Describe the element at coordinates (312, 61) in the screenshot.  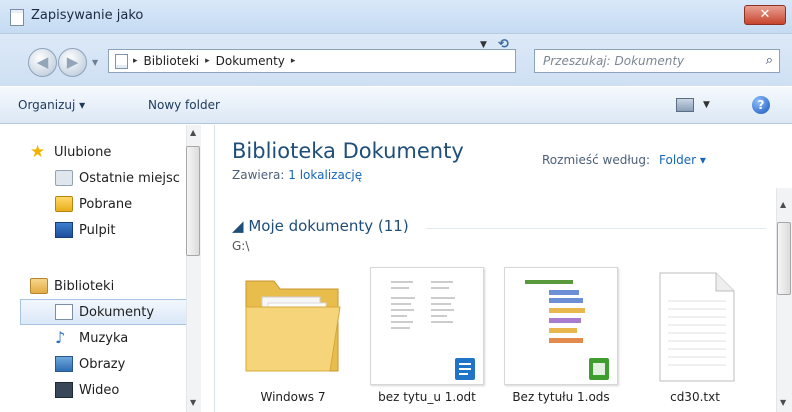
I see `address-bar: ▸ Biblioteki ▸ Dokumenty ▸` at that location.